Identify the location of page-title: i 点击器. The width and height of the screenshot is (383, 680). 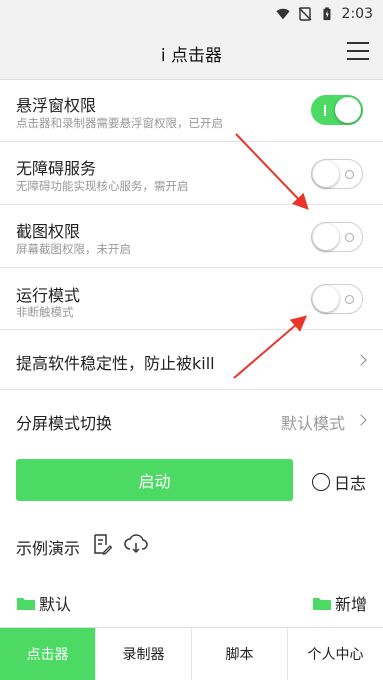
(191, 56).